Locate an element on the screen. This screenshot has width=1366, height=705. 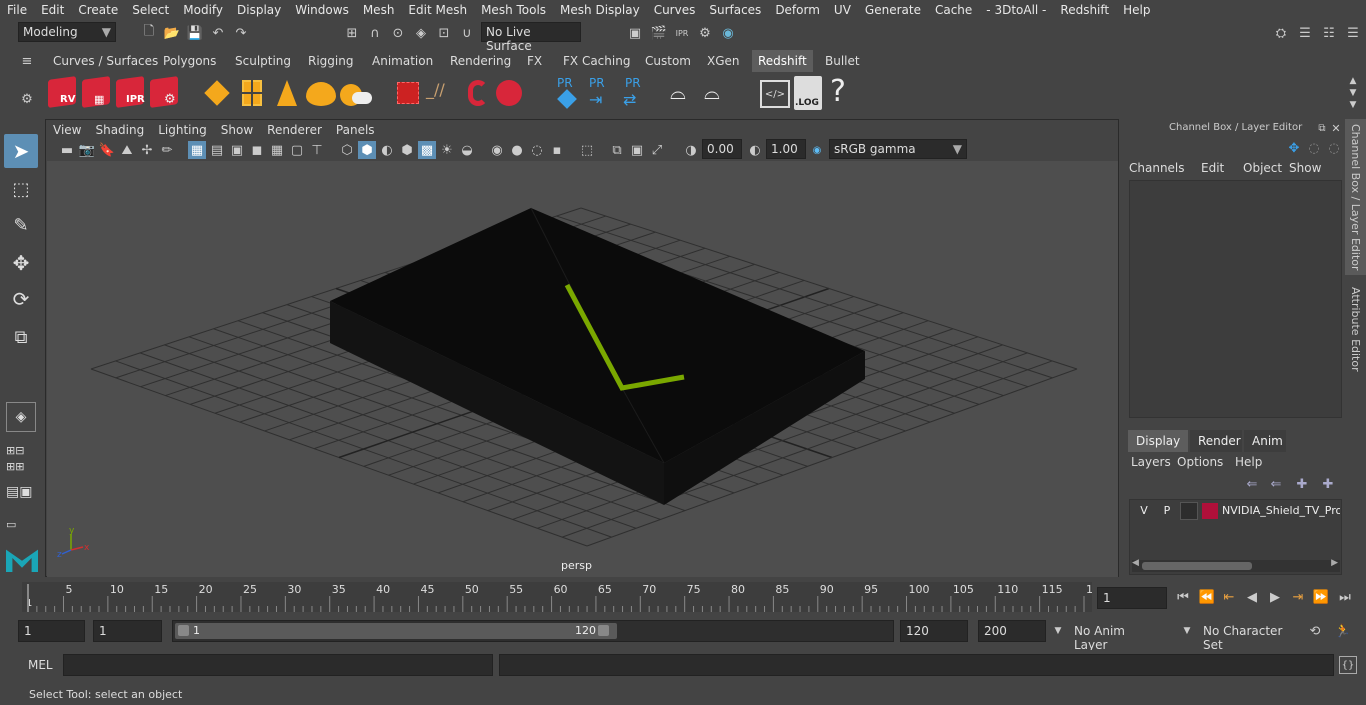
menu-3dtoall: - 3DtoAll - is located at coordinates (1016, 10).